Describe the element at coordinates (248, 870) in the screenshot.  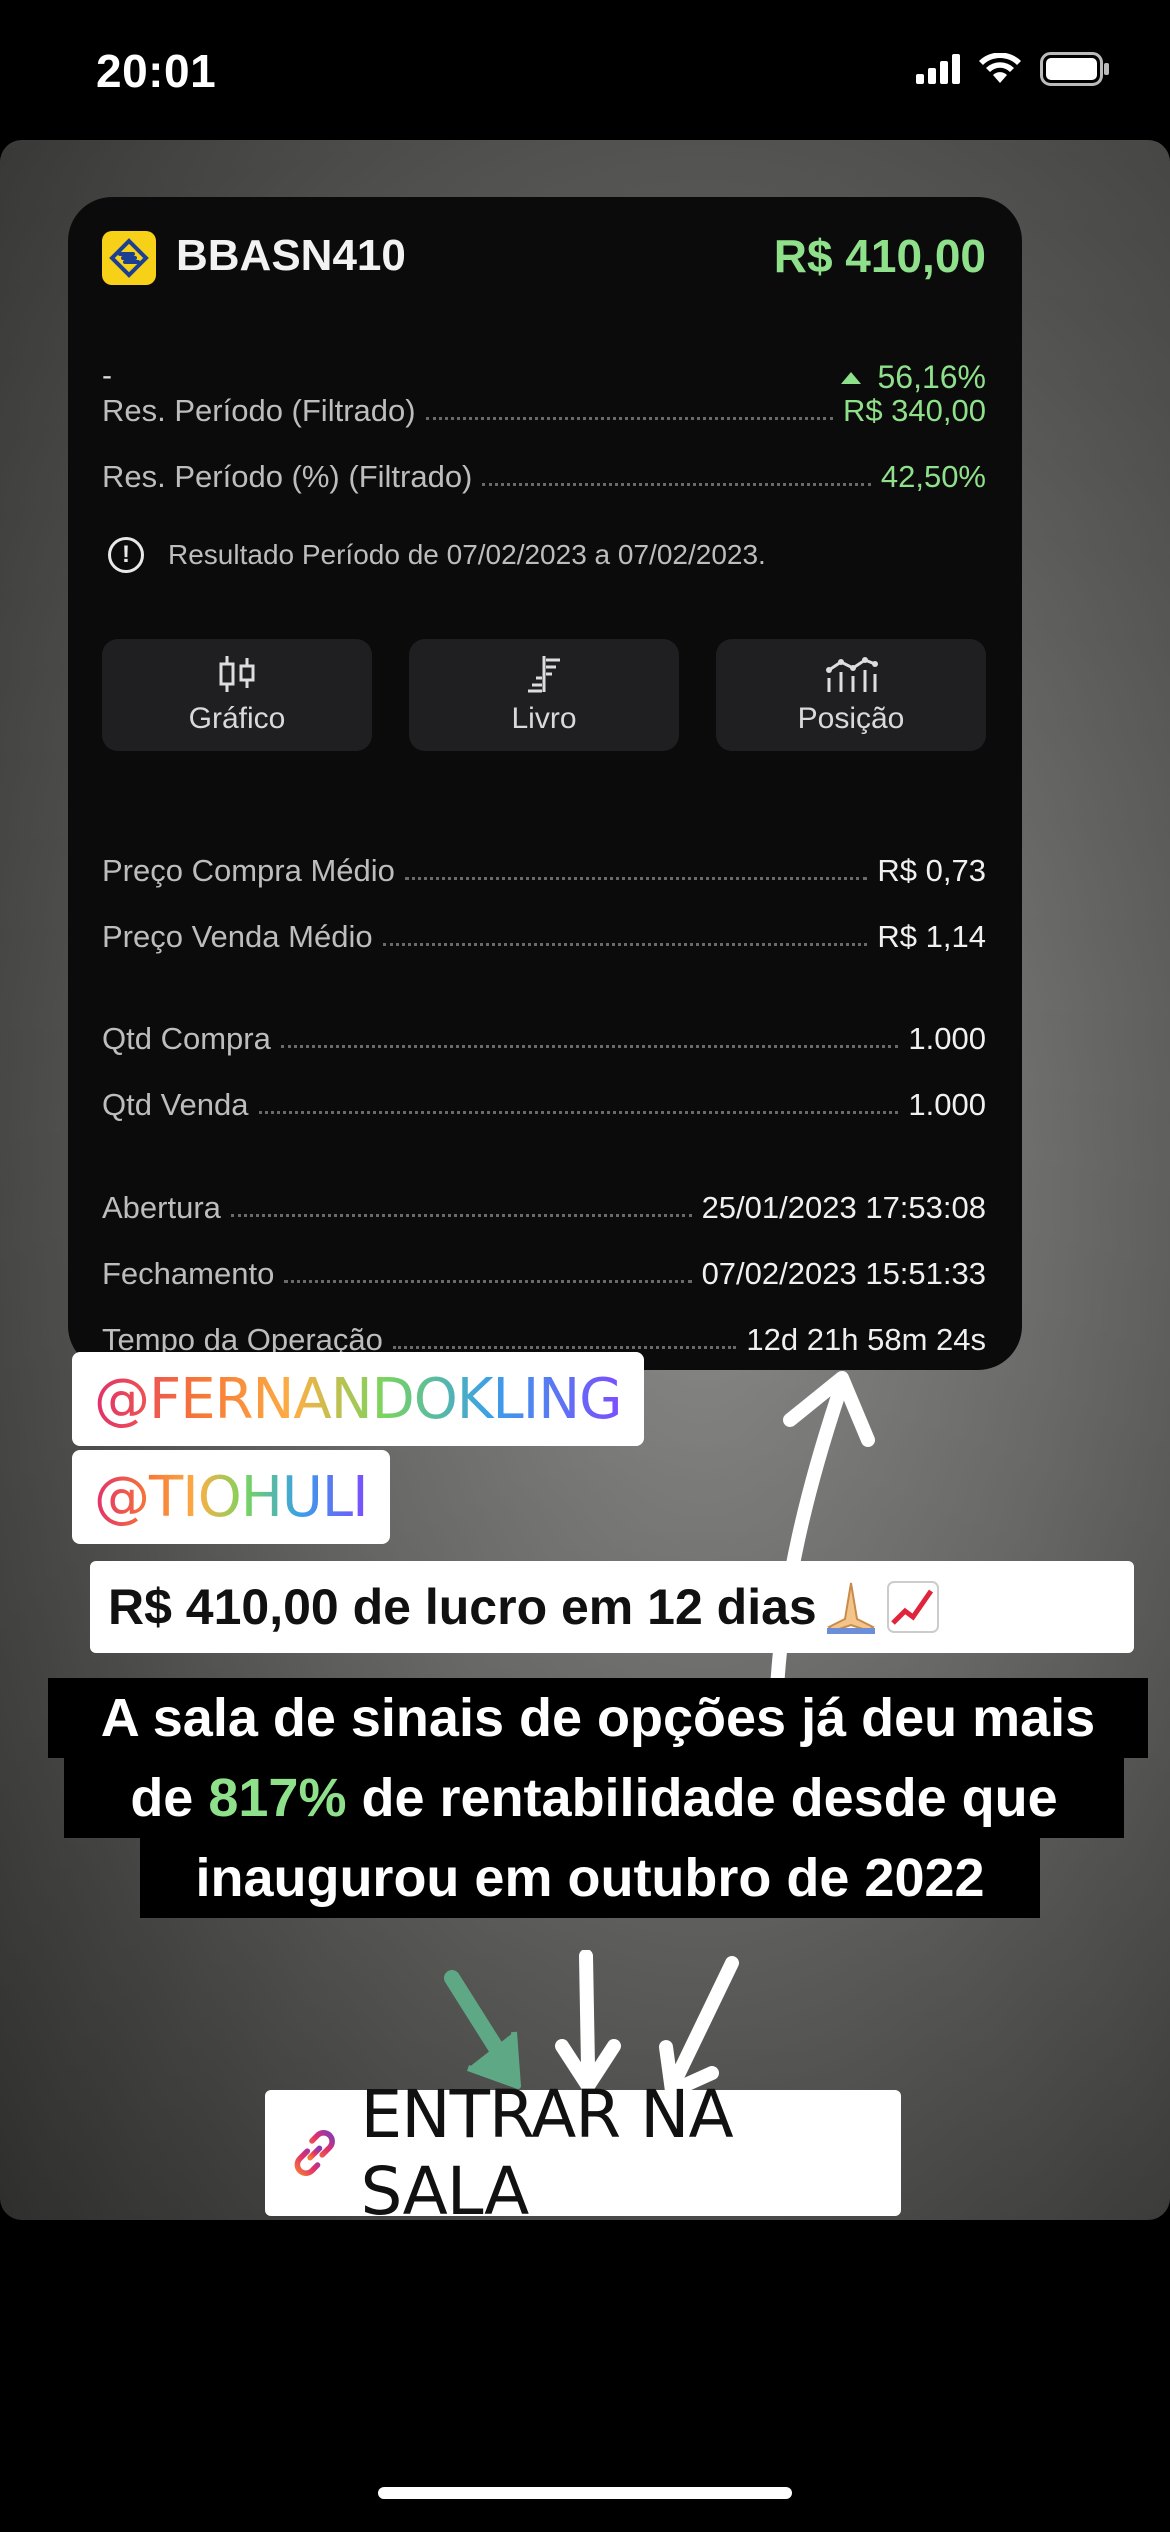
I see `detail-label: Preço Compra Médio` at that location.